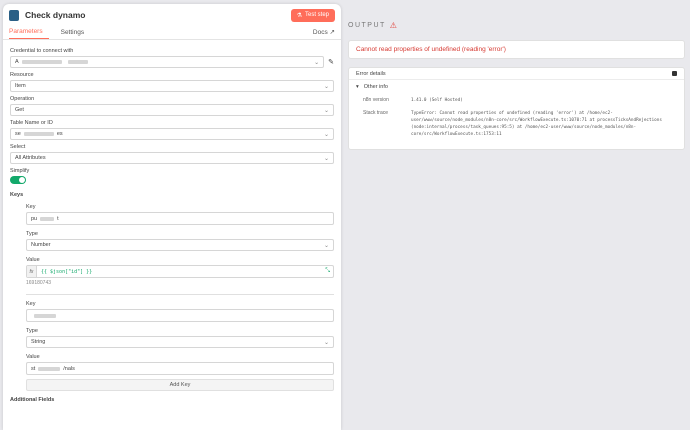  What do you see at coordinates (674, 73) in the screenshot?
I see `copy-icon` at bounding box center [674, 73].